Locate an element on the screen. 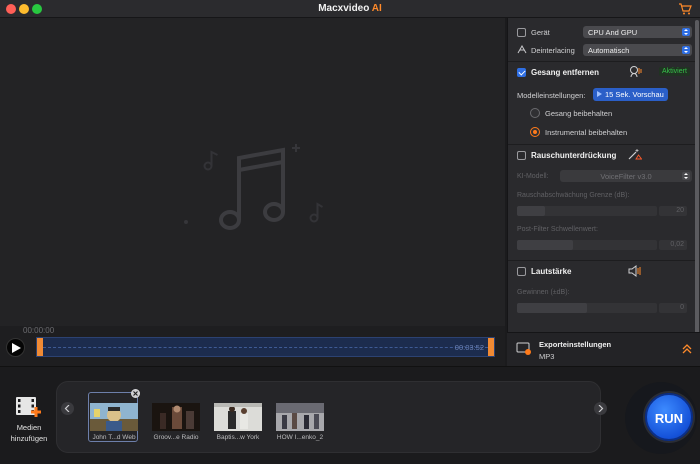 The height and width of the screenshot is (464, 700). keep-instrumental-radio is located at coordinates (535, 132).